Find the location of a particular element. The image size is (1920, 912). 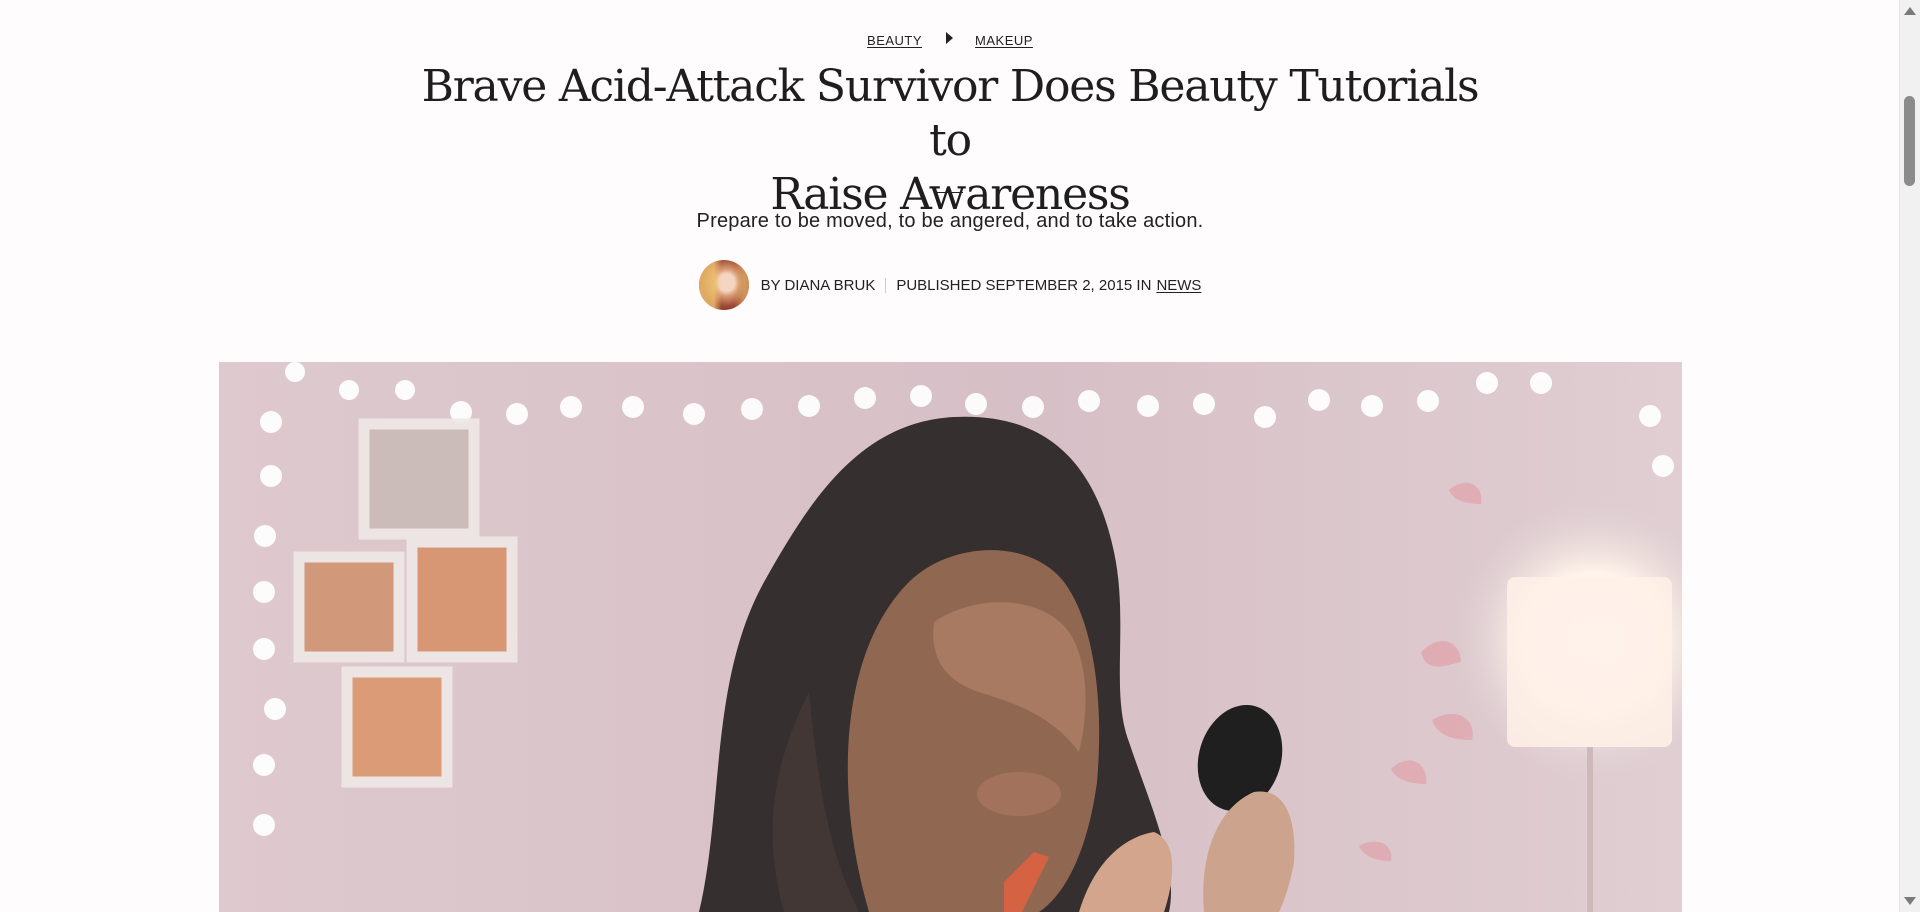

news-category-link: NEWS is located at coordinates (1178, 285).